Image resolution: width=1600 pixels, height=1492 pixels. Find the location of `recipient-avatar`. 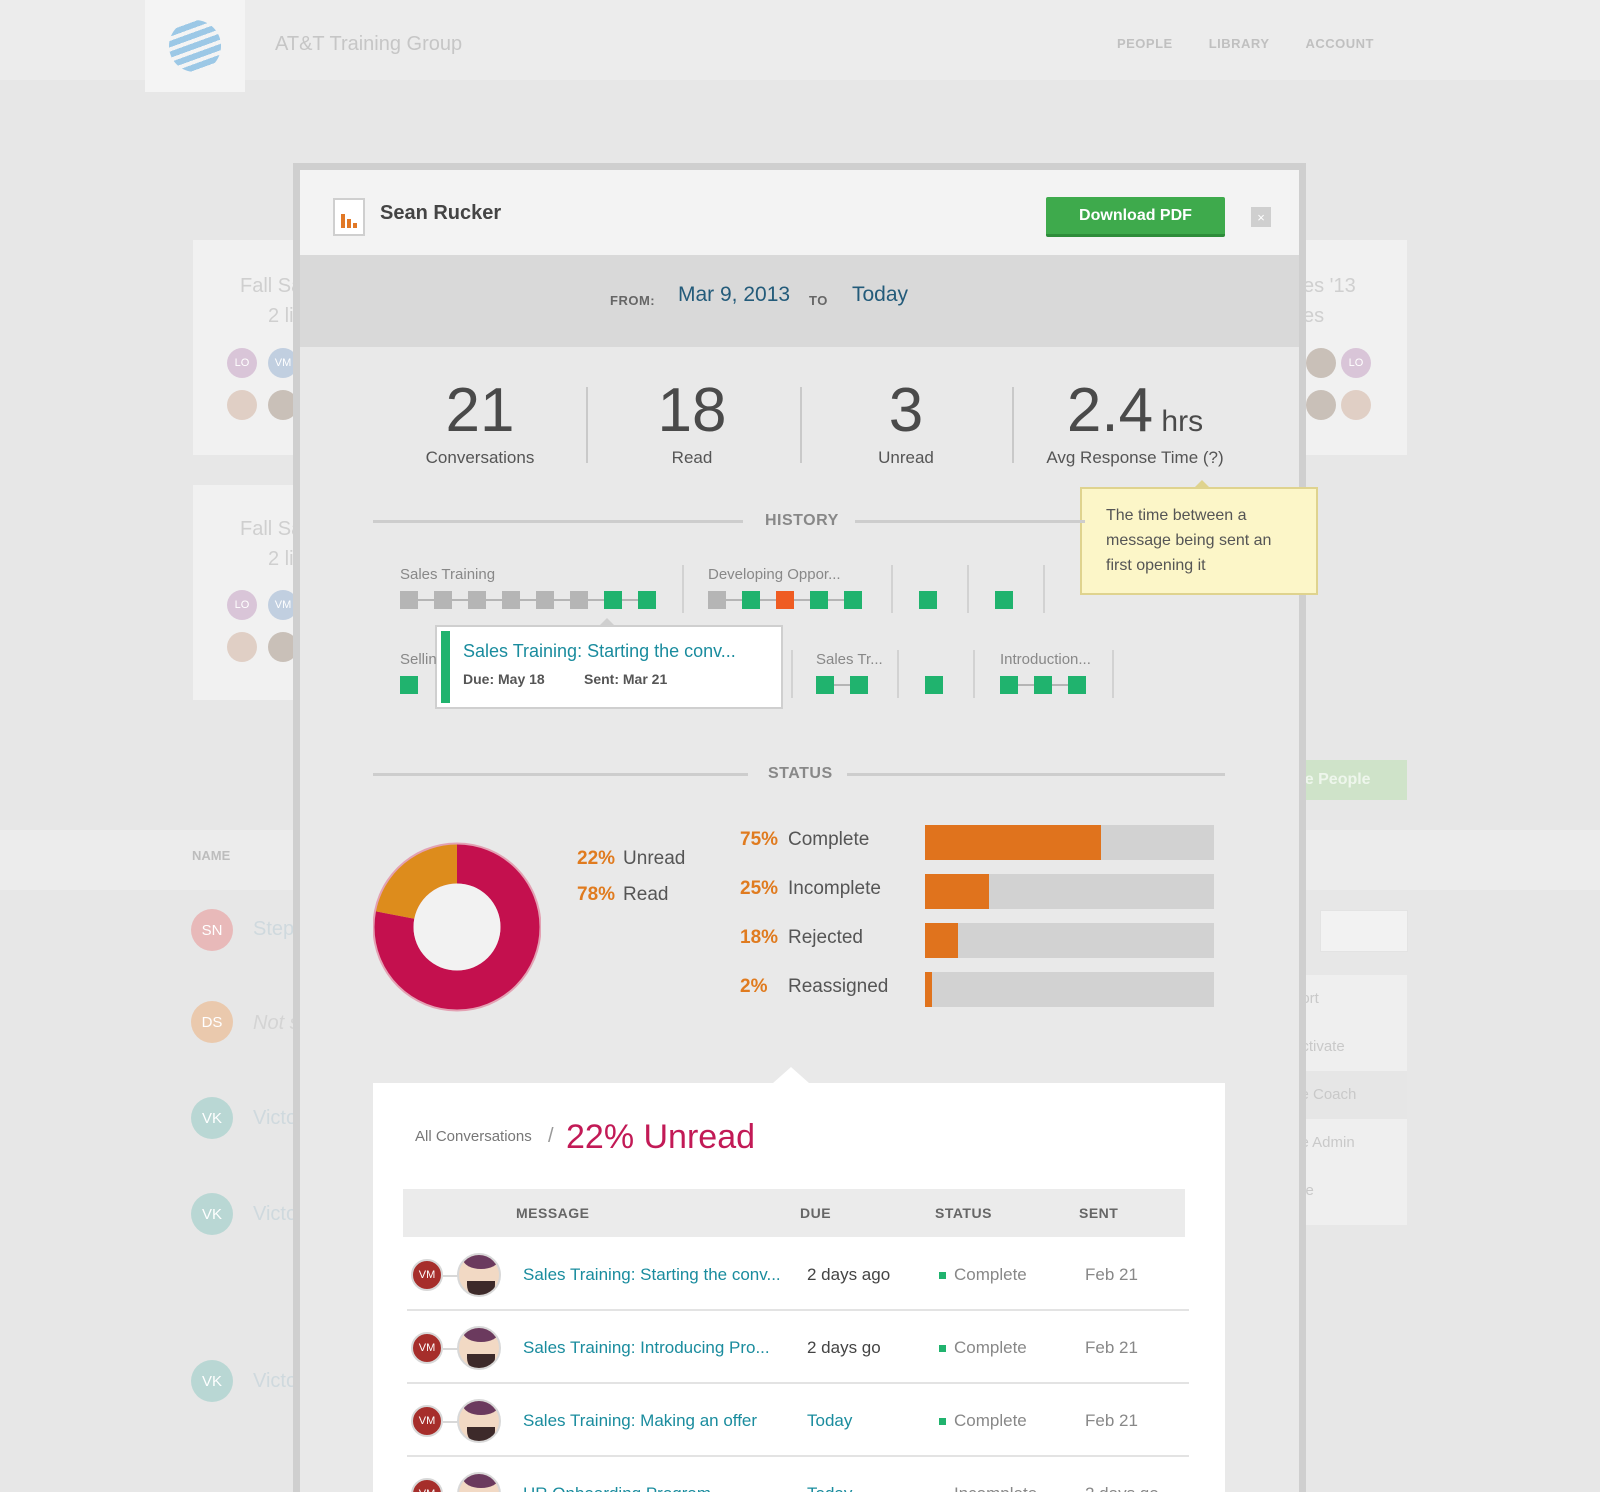

recipient-avatar is located at coordinates (479, 1275).